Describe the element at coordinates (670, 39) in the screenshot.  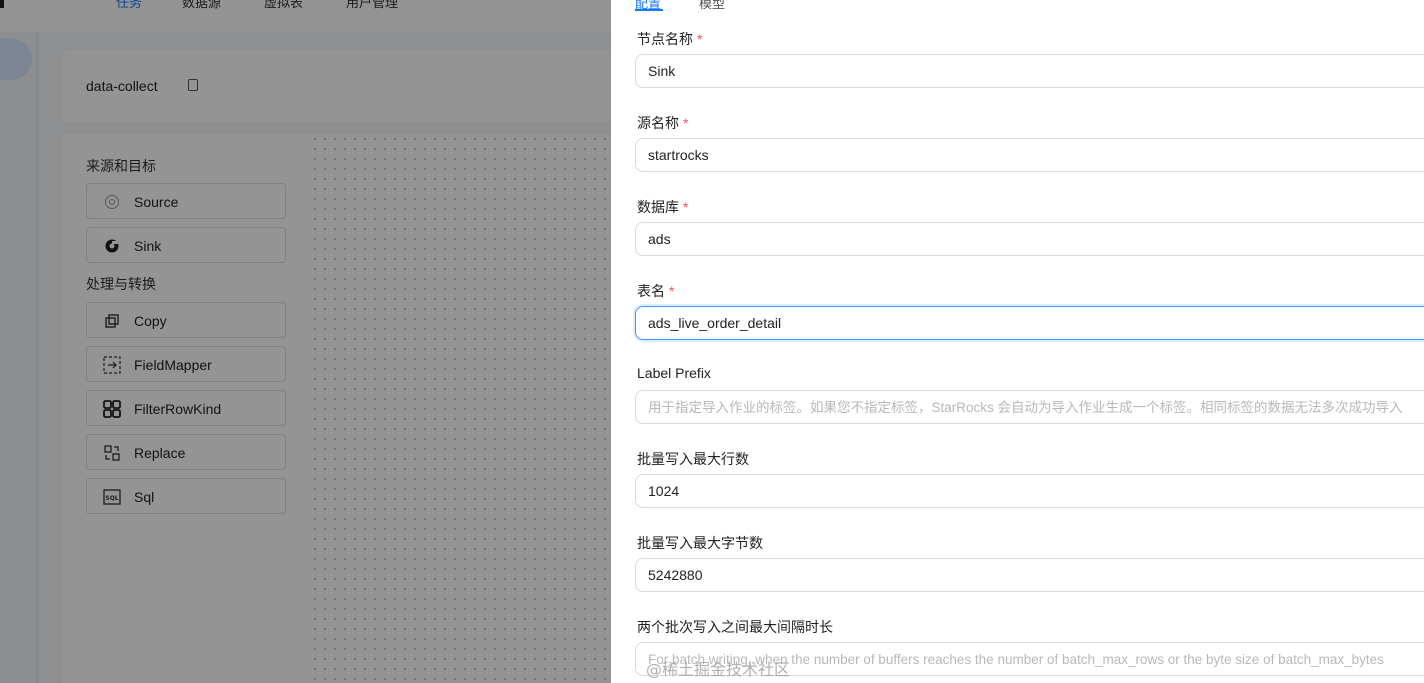
I see `field-label-node-name: 节点名称 *` at that location.